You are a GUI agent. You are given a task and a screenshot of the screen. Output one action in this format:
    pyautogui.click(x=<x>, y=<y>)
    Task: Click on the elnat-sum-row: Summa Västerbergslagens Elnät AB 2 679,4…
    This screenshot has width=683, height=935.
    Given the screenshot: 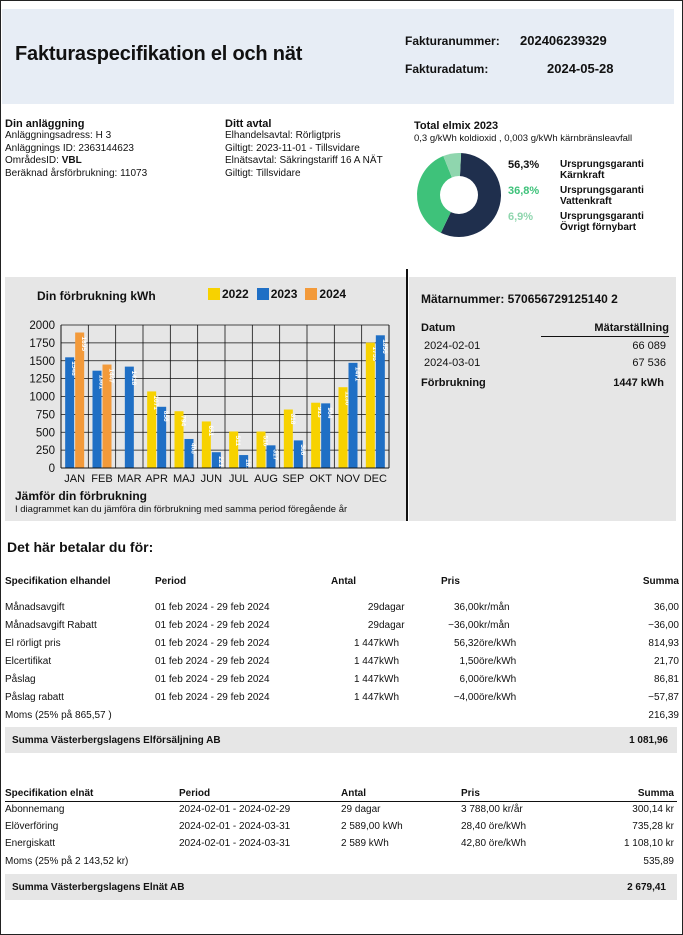 What is the action you would take?
    pyautogui.click(x=341, y=887)
    